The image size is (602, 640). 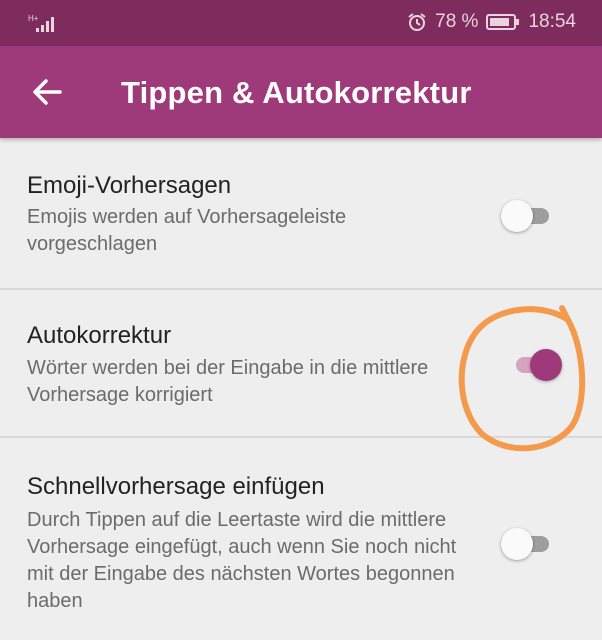 I want to click on quick-prediction-toggle, so click(x=528, y=544).